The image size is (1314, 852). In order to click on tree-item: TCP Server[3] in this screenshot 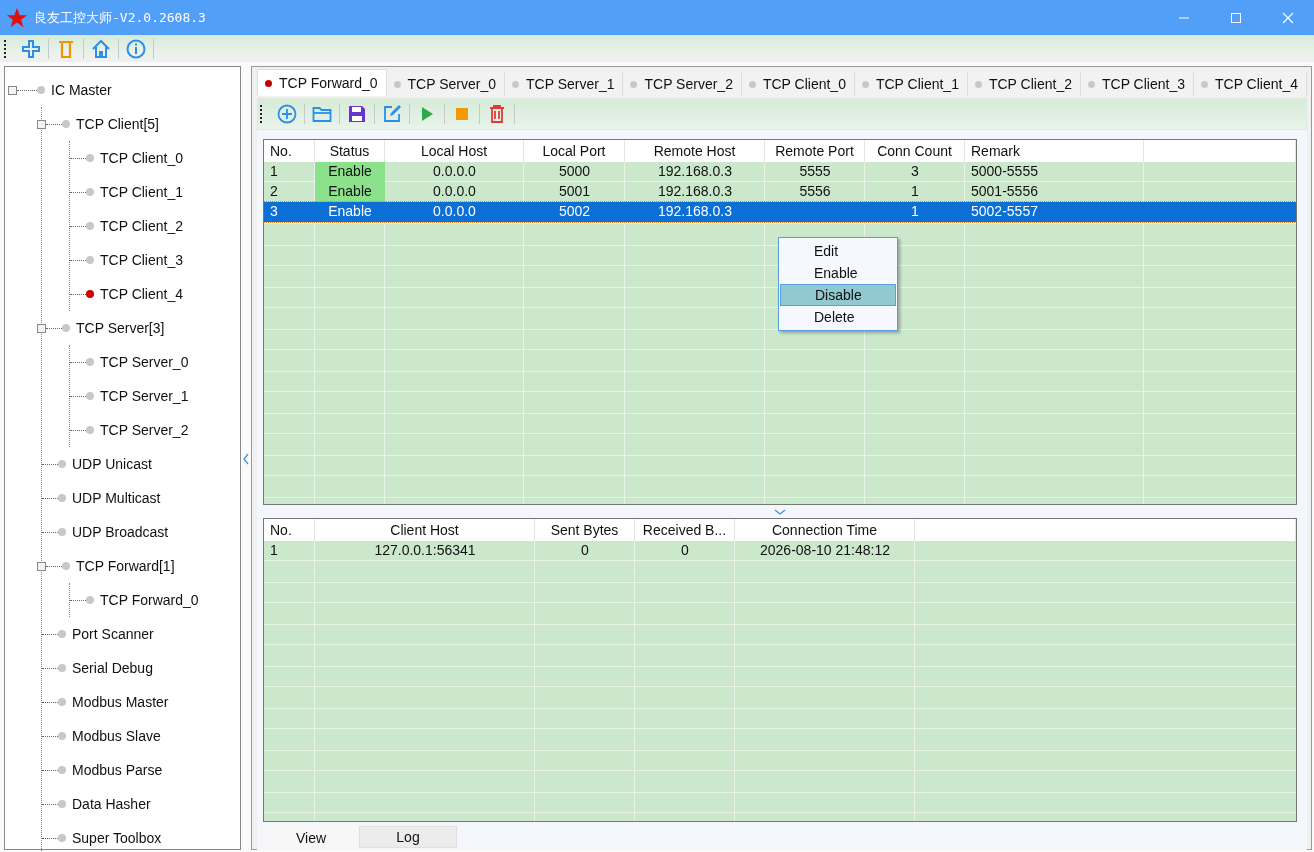, I will do `click(120, 328)`.